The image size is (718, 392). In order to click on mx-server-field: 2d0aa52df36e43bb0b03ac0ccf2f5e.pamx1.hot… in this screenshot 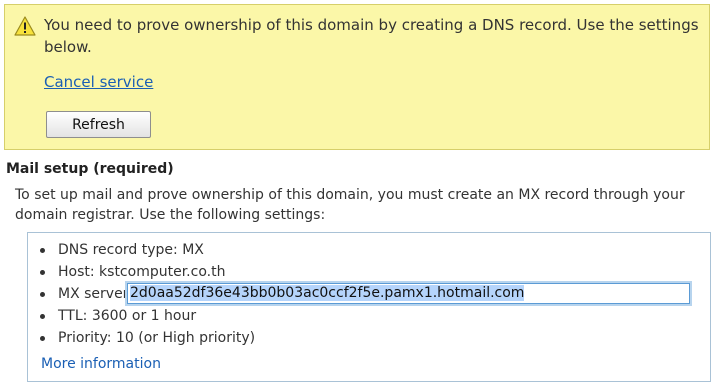, I will do `click(408, 293)`.